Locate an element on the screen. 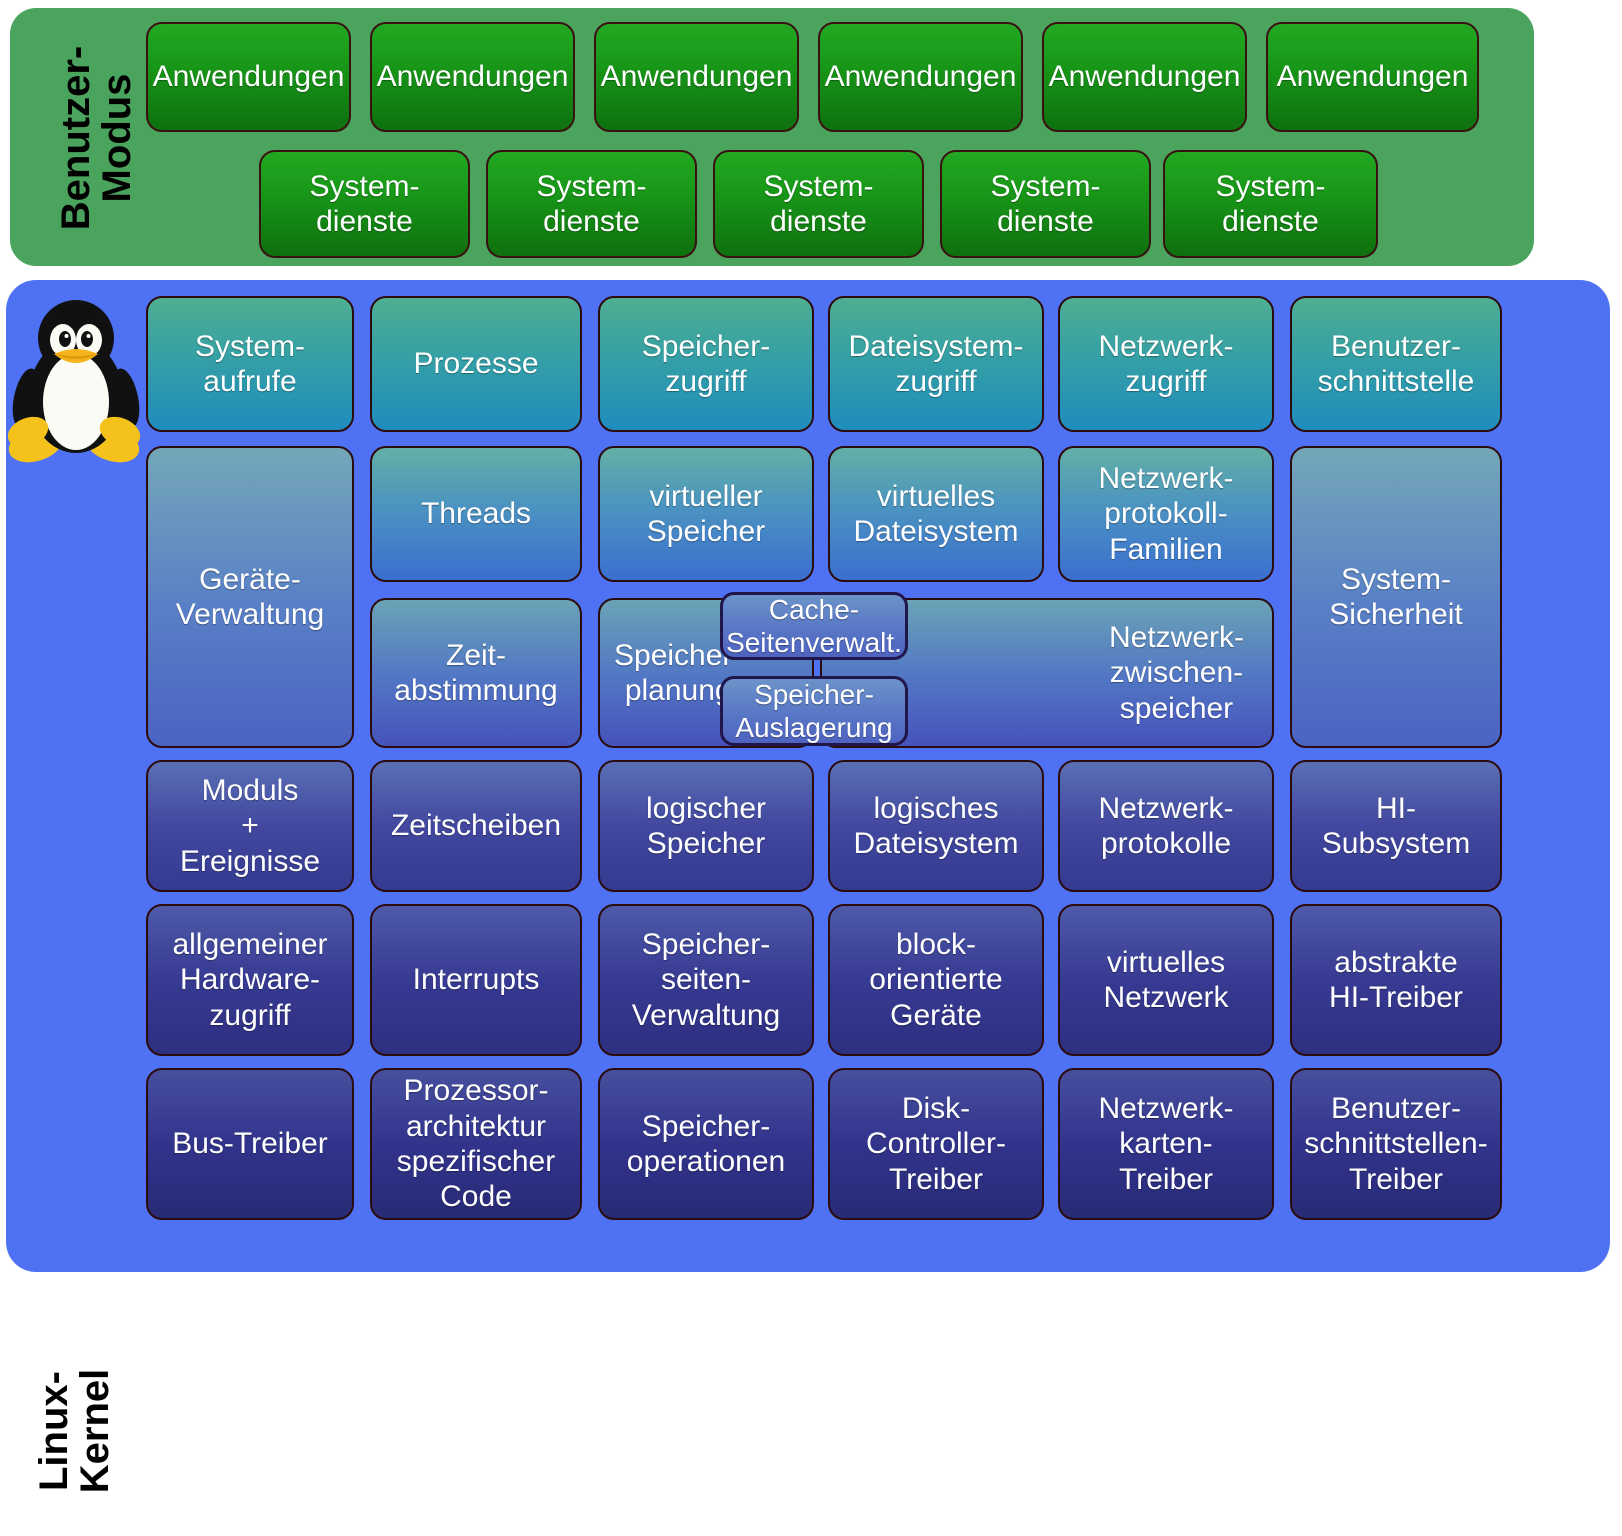 This screenshot has width=1622, height=1536. kernel-box: Benutzer- schnittstellen- Treiber is located at coordinates (1396, 1144).